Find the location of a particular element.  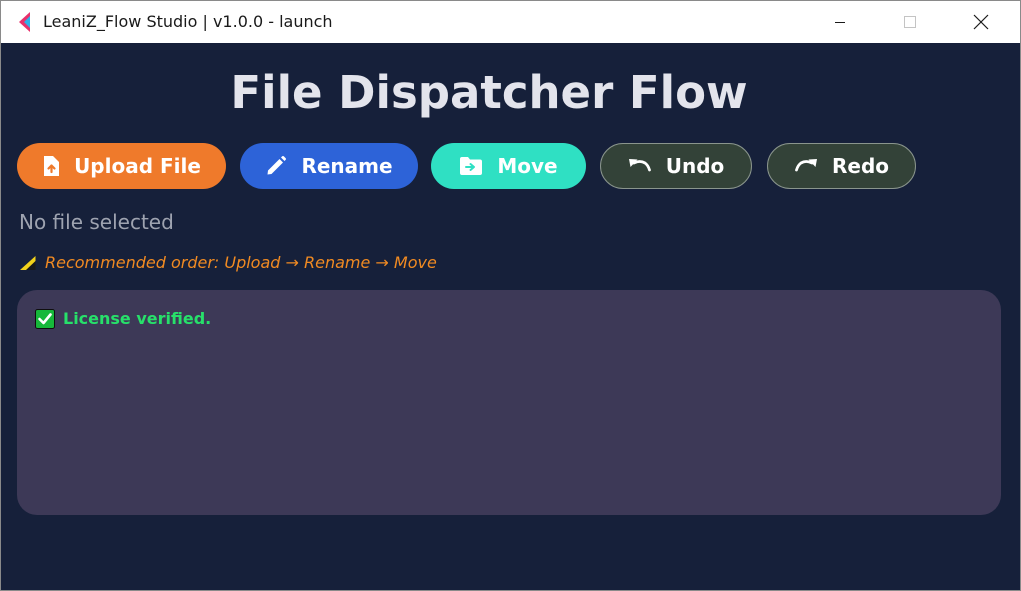

minimize-button is located at coordinates (840, 22).